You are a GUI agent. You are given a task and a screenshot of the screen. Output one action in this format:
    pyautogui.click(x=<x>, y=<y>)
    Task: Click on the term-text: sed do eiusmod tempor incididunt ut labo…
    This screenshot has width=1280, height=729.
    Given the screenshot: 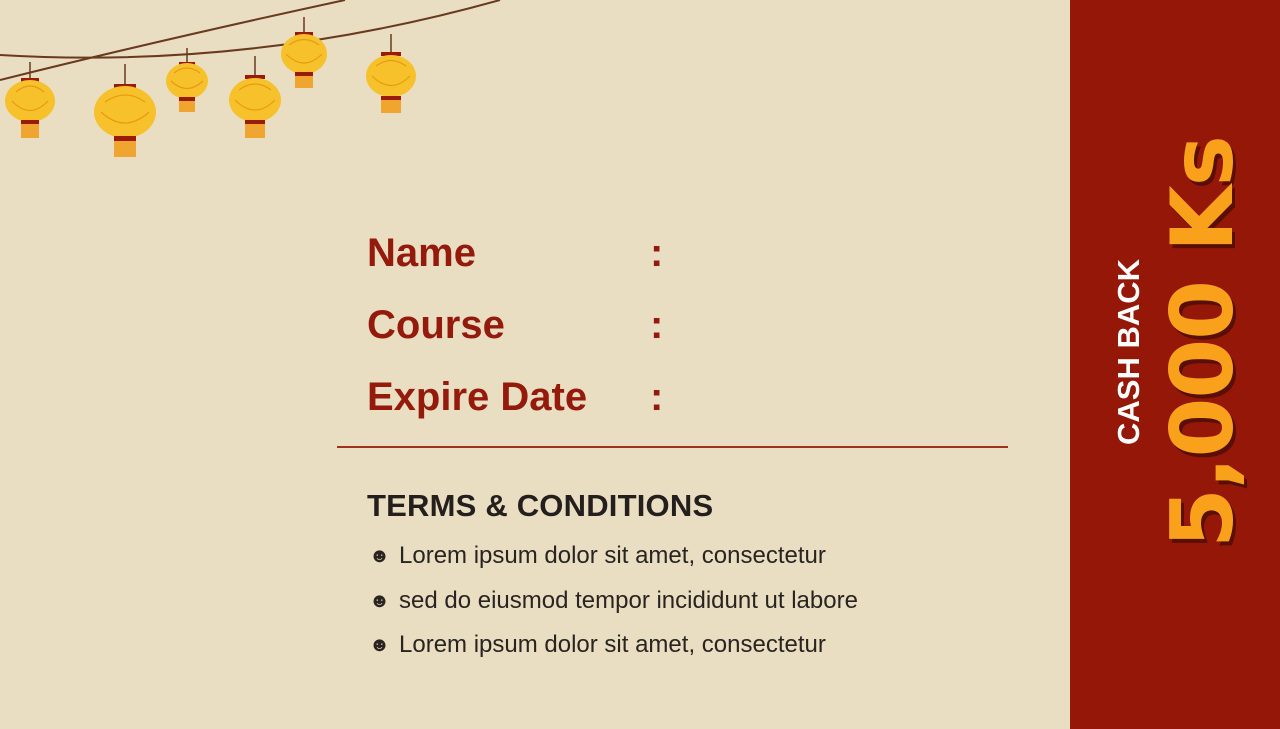 What is the action you would take?
    pyautogui.click(x=628, y=600)
    